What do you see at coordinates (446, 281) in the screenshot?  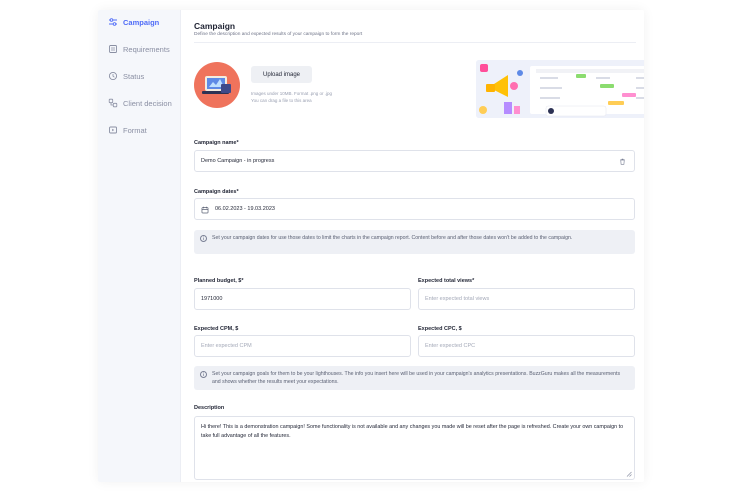 I see `expected-views-label: Expected total views*` at bounding box center [446, 281].